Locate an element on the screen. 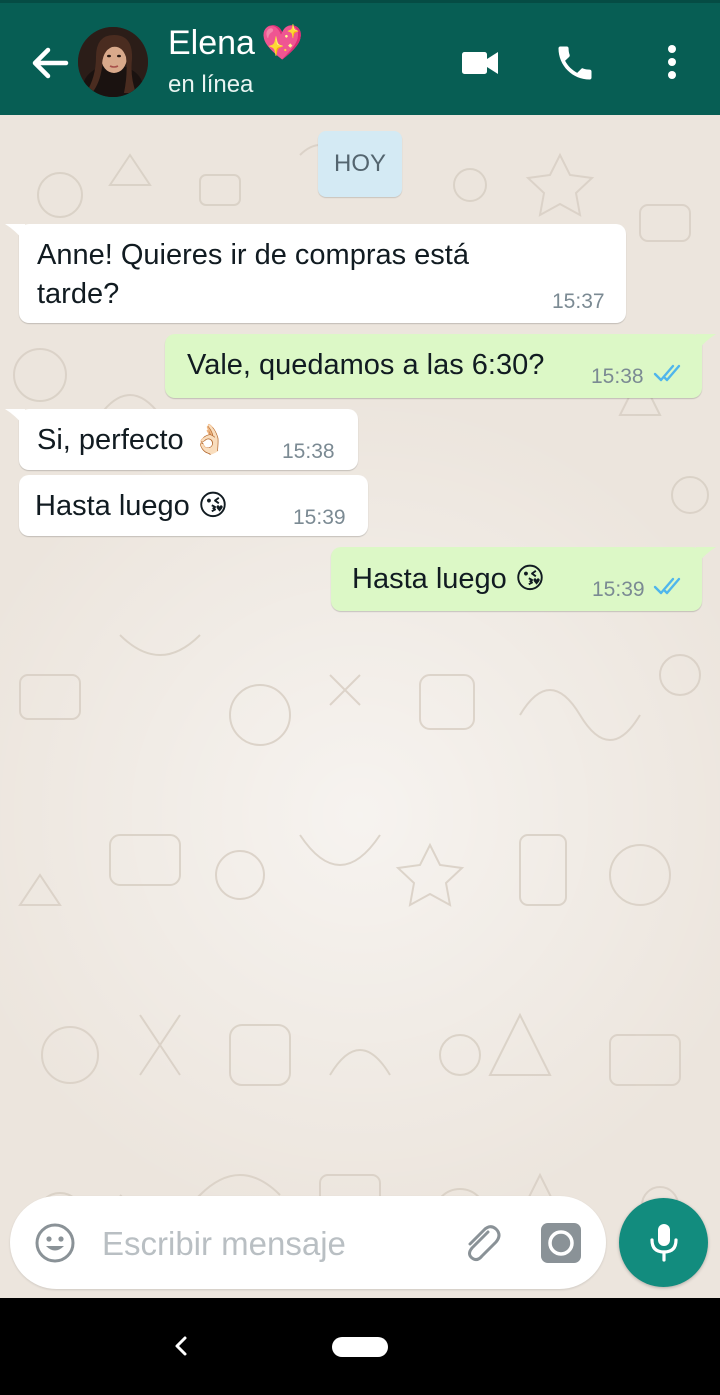 The height and width of the screenshot is (1395, 720). message-text: Vale, quedamos a las 6:30? is located at coordinates (366, 365).